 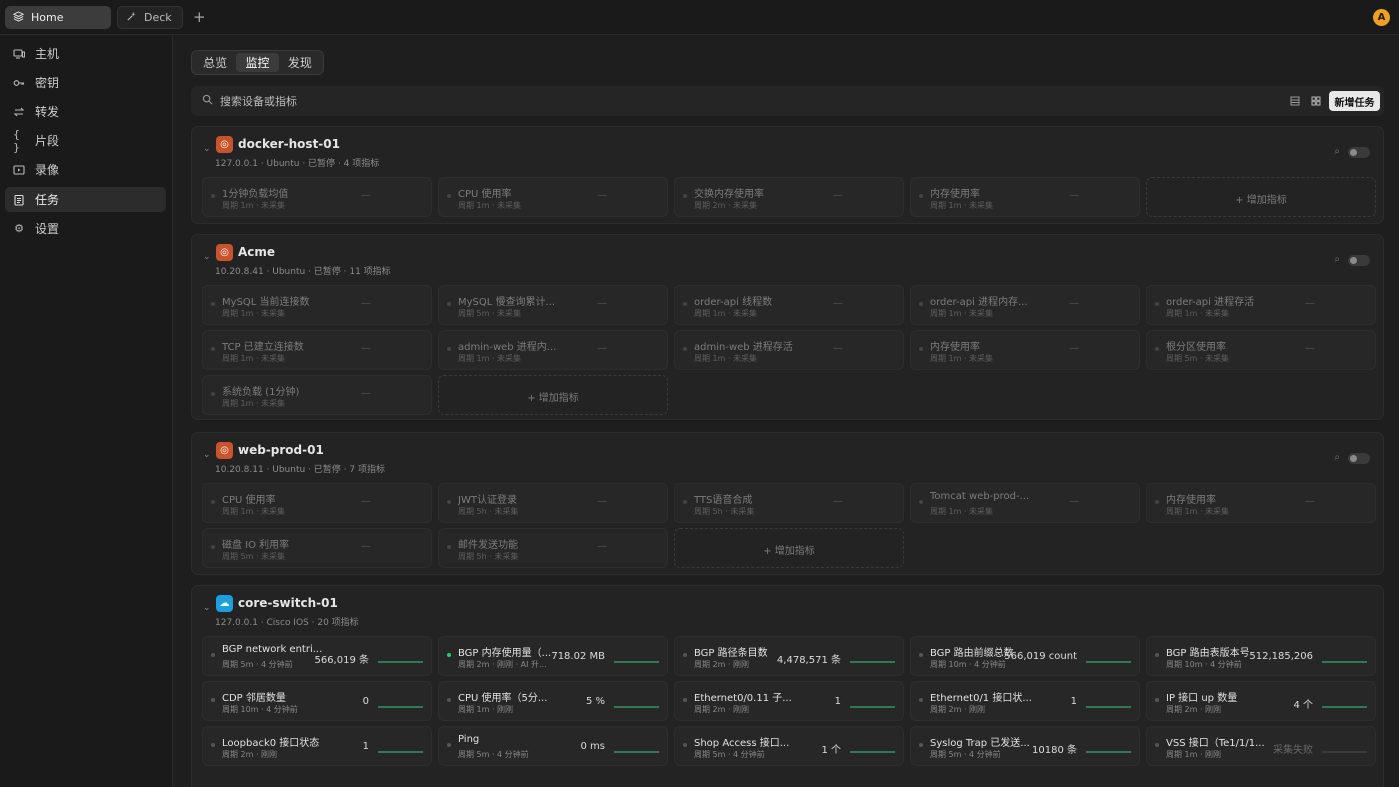 What do you see at coordinates (553, 503) in the screenshot?
I see `metric-card: JWT认证登录 周期 5h · 未采集 —` at bounding box center [553, 503].